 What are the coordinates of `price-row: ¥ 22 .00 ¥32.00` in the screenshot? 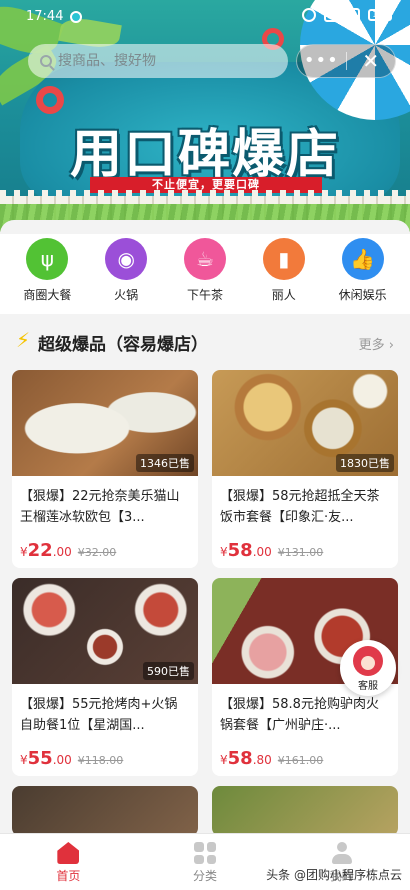 It's located at (105, 547).